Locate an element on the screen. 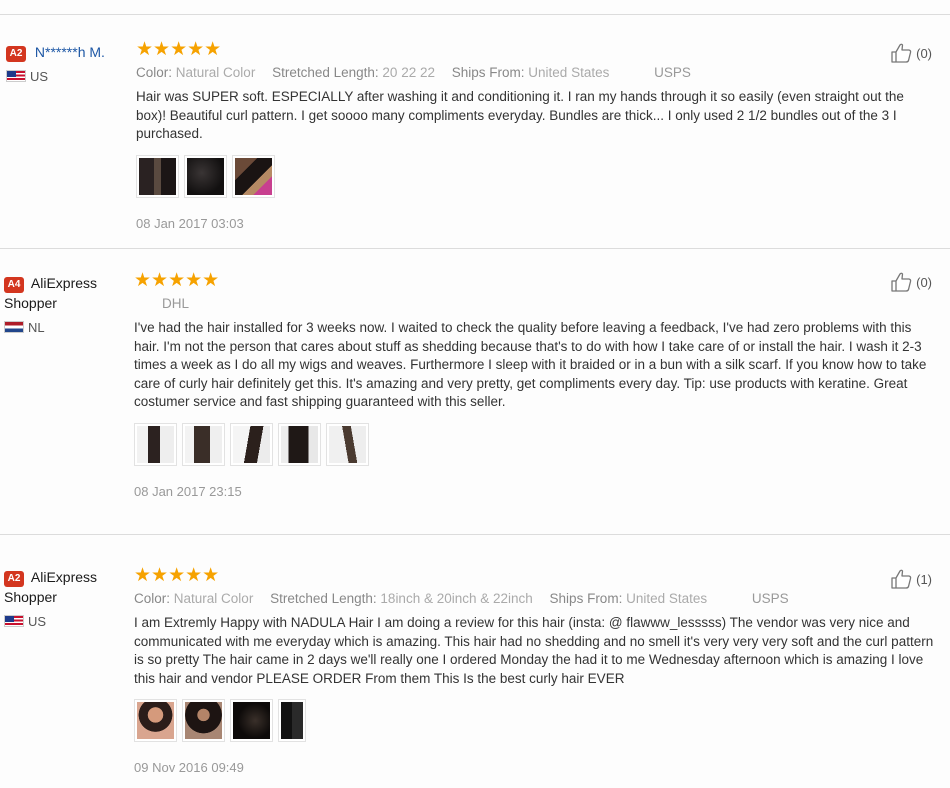  order-attributes: DHL is located at coordinates (534, 304).